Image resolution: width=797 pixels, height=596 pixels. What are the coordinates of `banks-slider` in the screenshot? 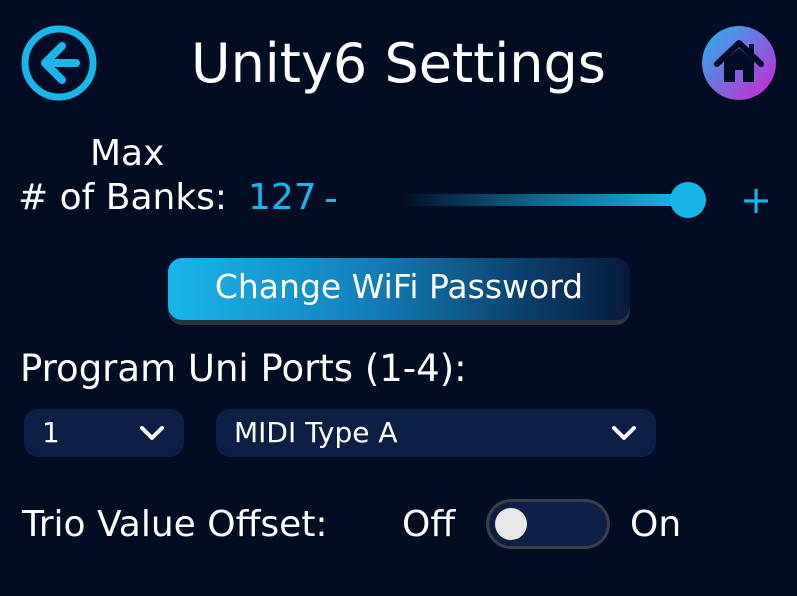 It's located at (560, 200).